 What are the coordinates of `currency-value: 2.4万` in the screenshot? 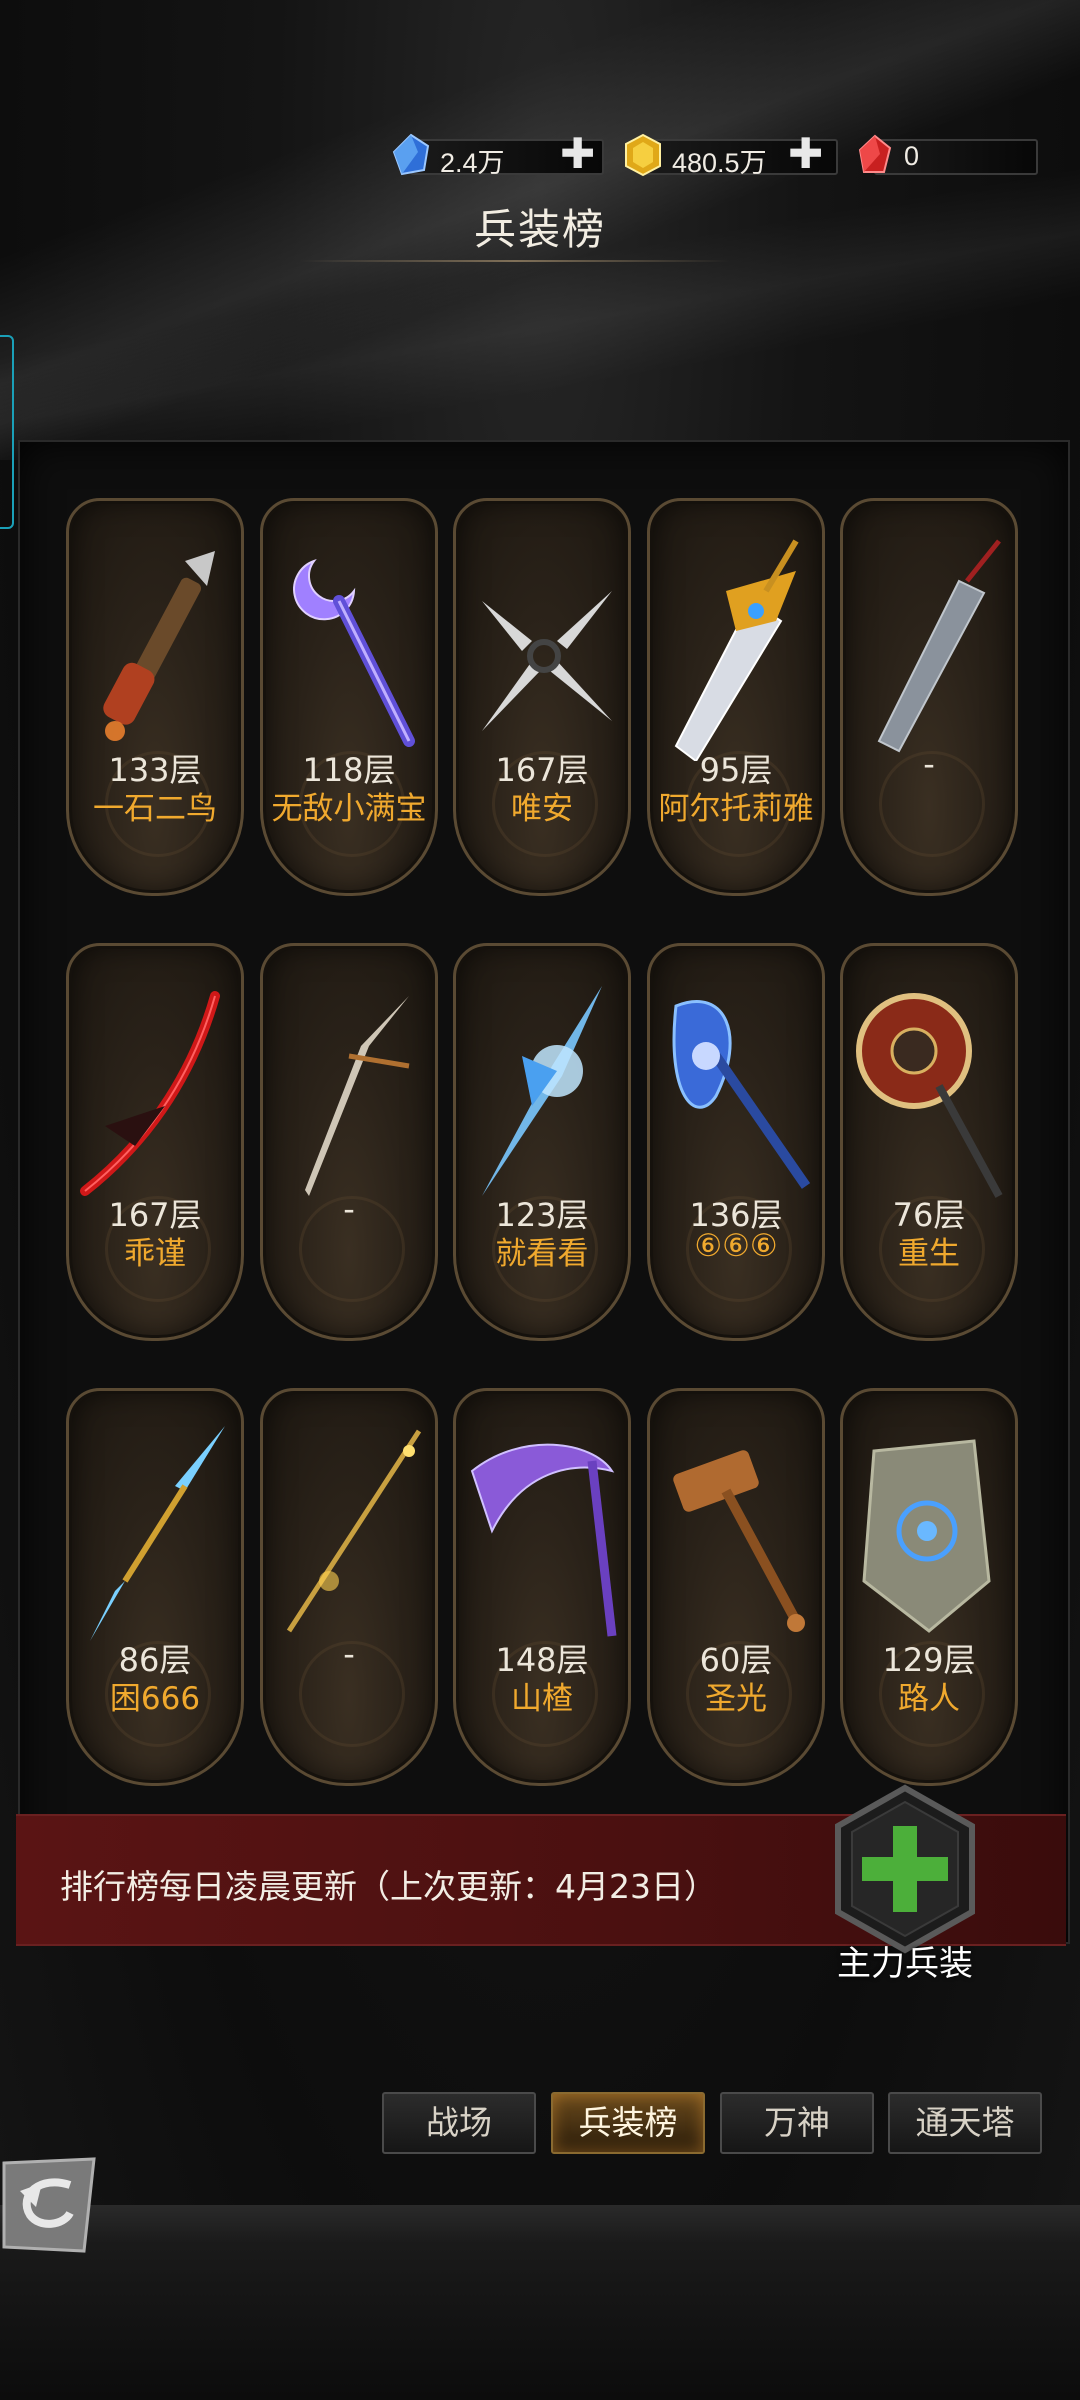 It's located at (472, 163).